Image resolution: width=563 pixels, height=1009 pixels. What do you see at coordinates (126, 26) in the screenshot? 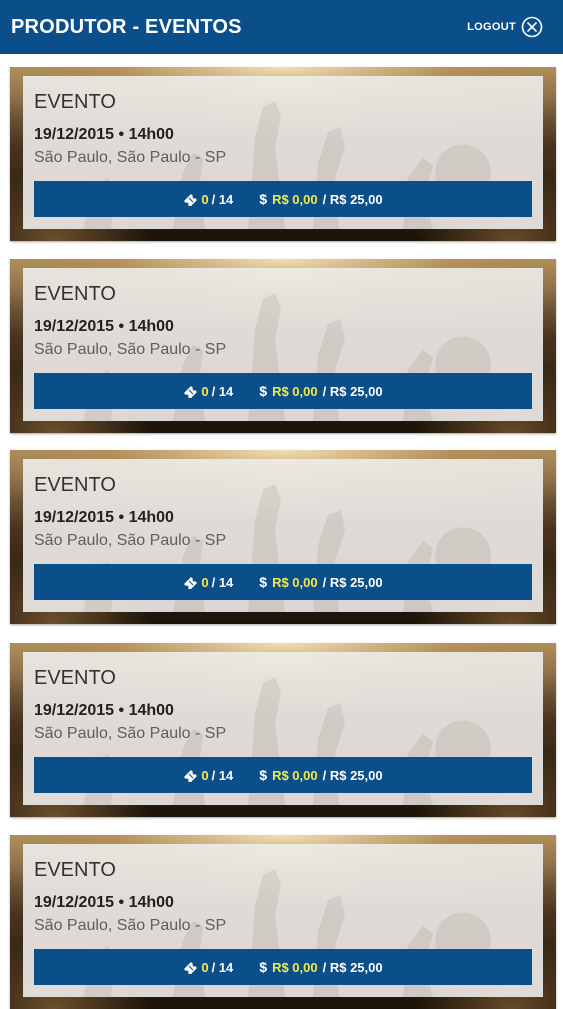
I see `page-title: PRODUTOR - EVENTOS` at bounding box center [126, 26].